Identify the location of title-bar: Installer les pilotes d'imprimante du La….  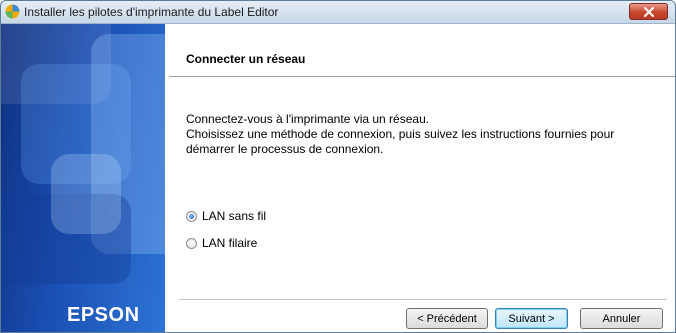
(338, 12).